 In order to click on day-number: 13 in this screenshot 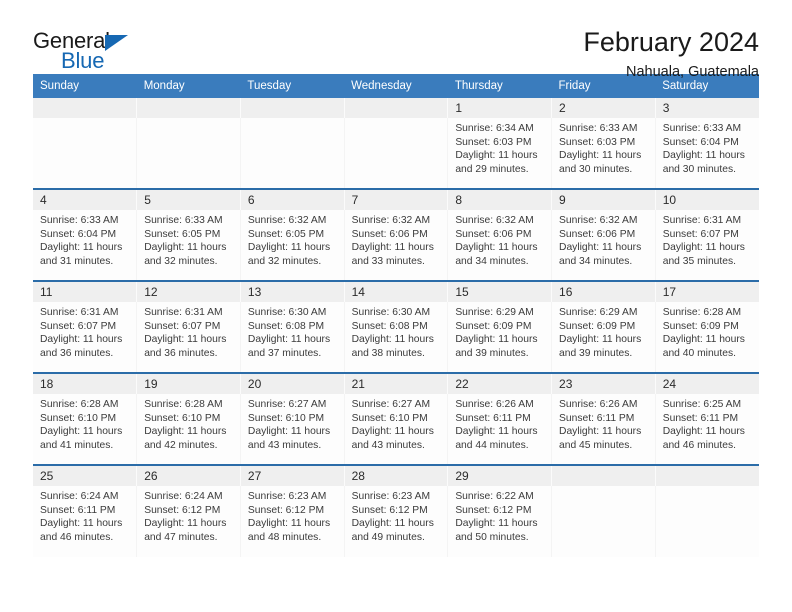, I will do `click(292, 291)`.